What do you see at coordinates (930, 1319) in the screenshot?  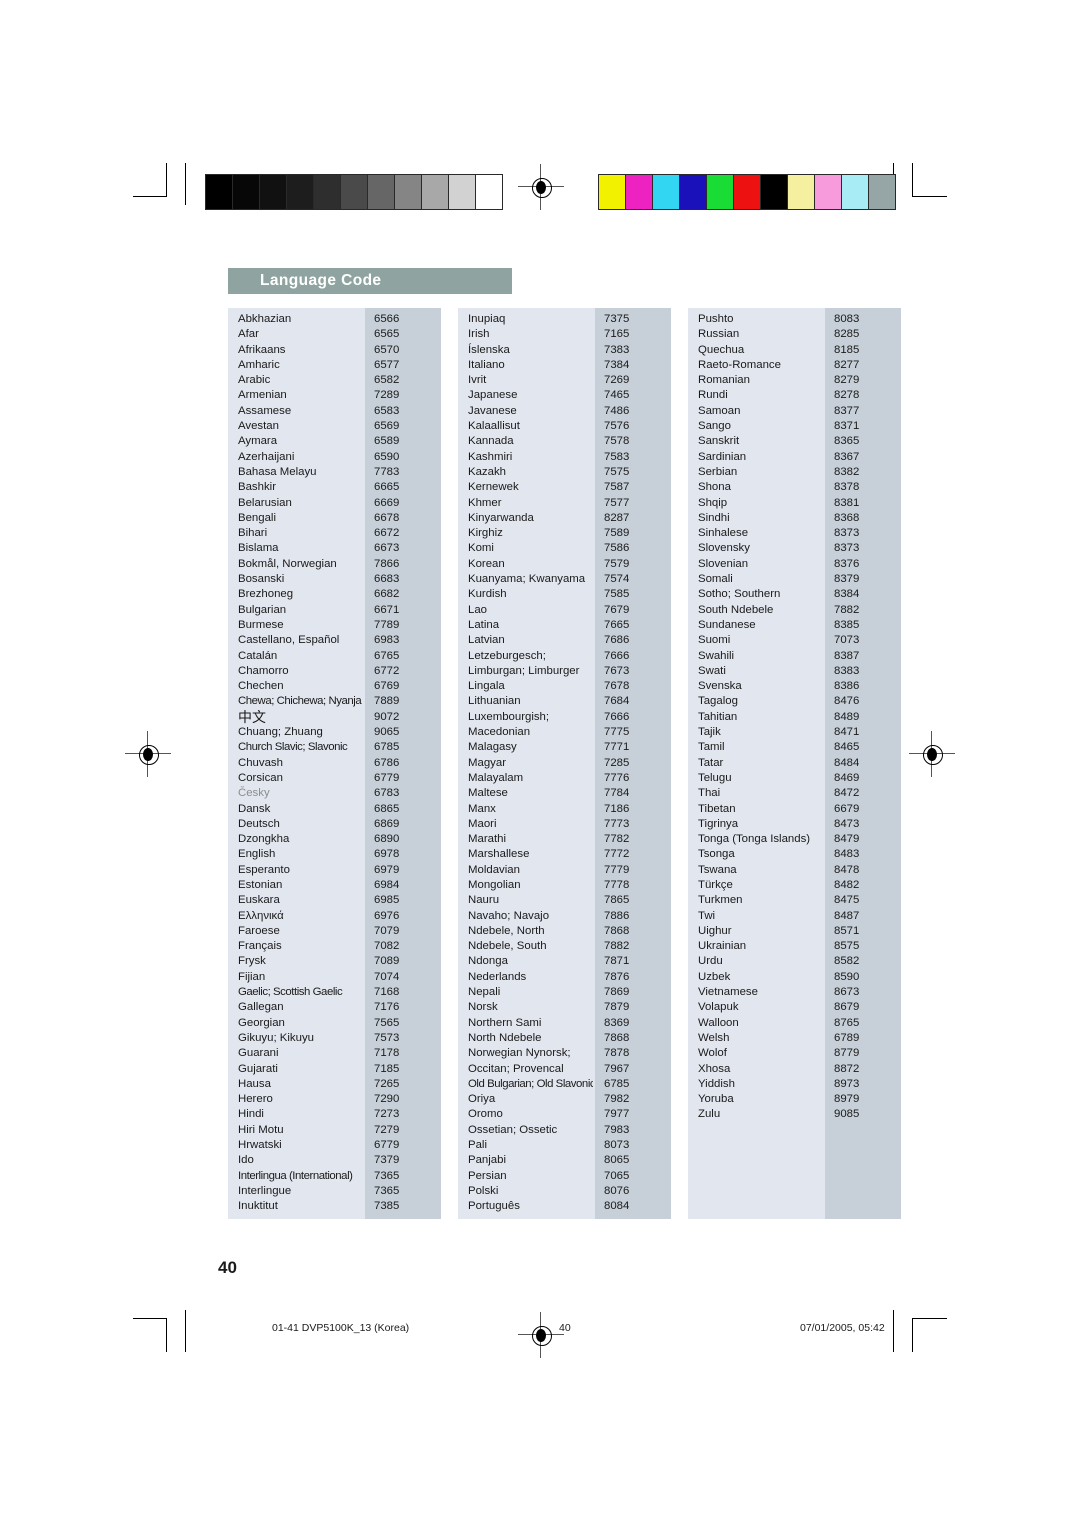 I see `crop-mark-br-h` at bounding box center [930, 1319].